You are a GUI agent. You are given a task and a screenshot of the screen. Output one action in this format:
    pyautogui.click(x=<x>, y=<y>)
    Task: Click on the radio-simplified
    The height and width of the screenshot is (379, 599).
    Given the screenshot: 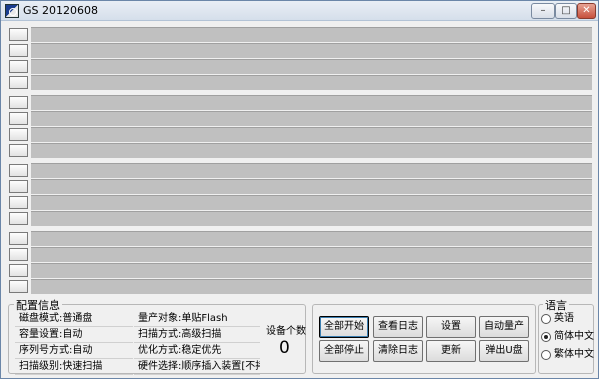 What is the action you would take?
    pyautogui.click(x=546, y=337)
    